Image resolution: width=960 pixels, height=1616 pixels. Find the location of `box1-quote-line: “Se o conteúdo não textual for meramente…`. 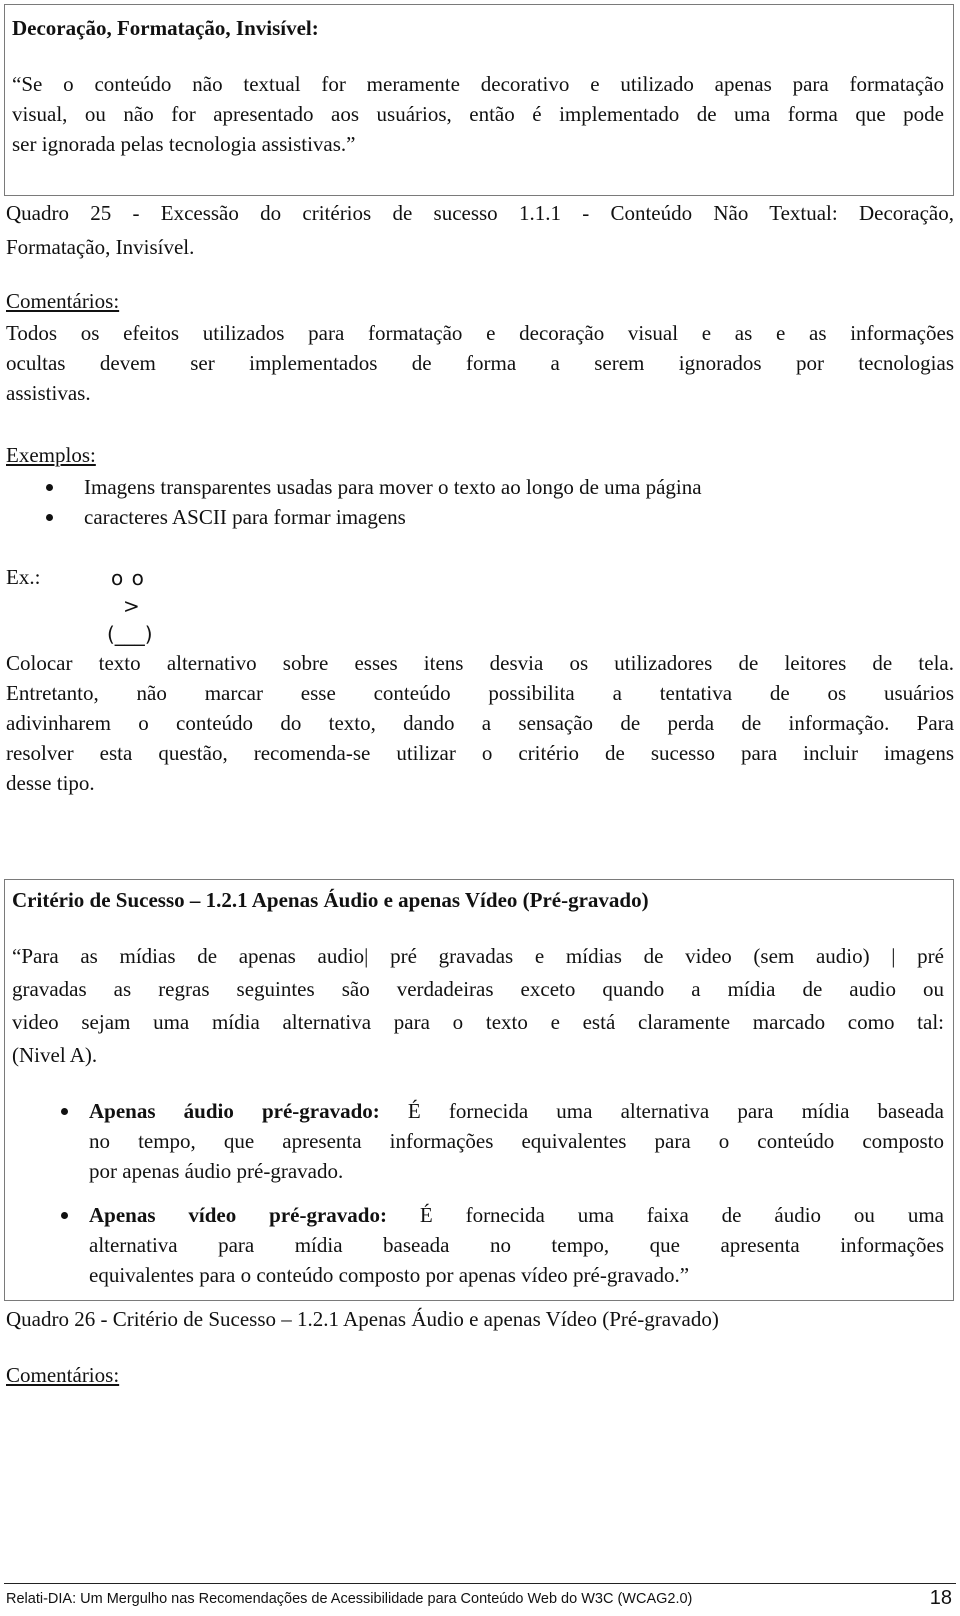

box1-quote-line: “Se o conteúdo não textual for meramente… is located at coordinates (478, 84).